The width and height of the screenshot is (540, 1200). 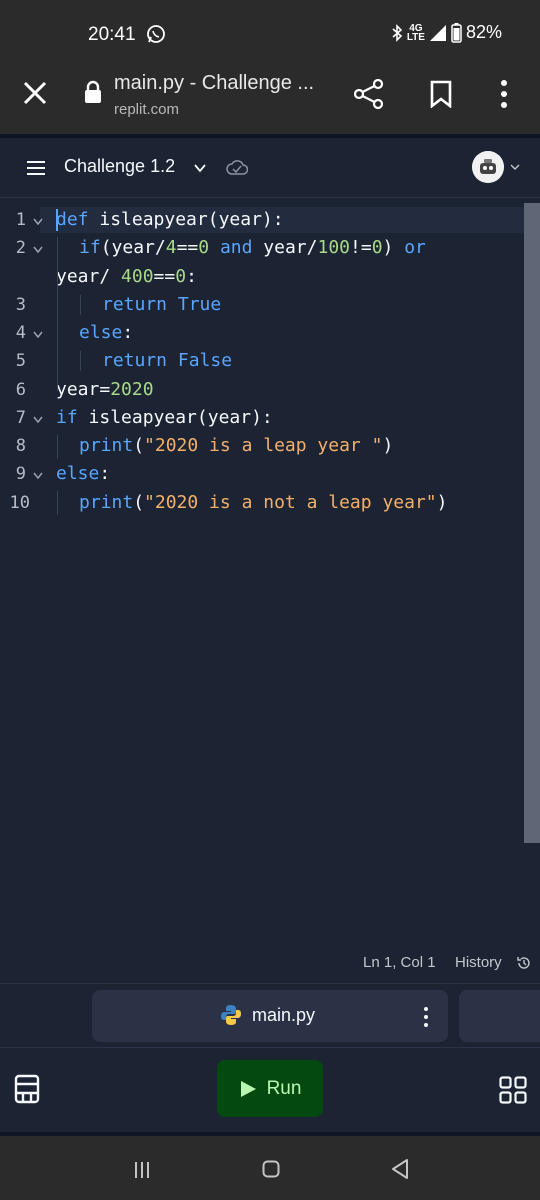 What do you see at coordinates (388, 445) in the screenshot?
I see `code-token: )` at bounding box center [388, 445].